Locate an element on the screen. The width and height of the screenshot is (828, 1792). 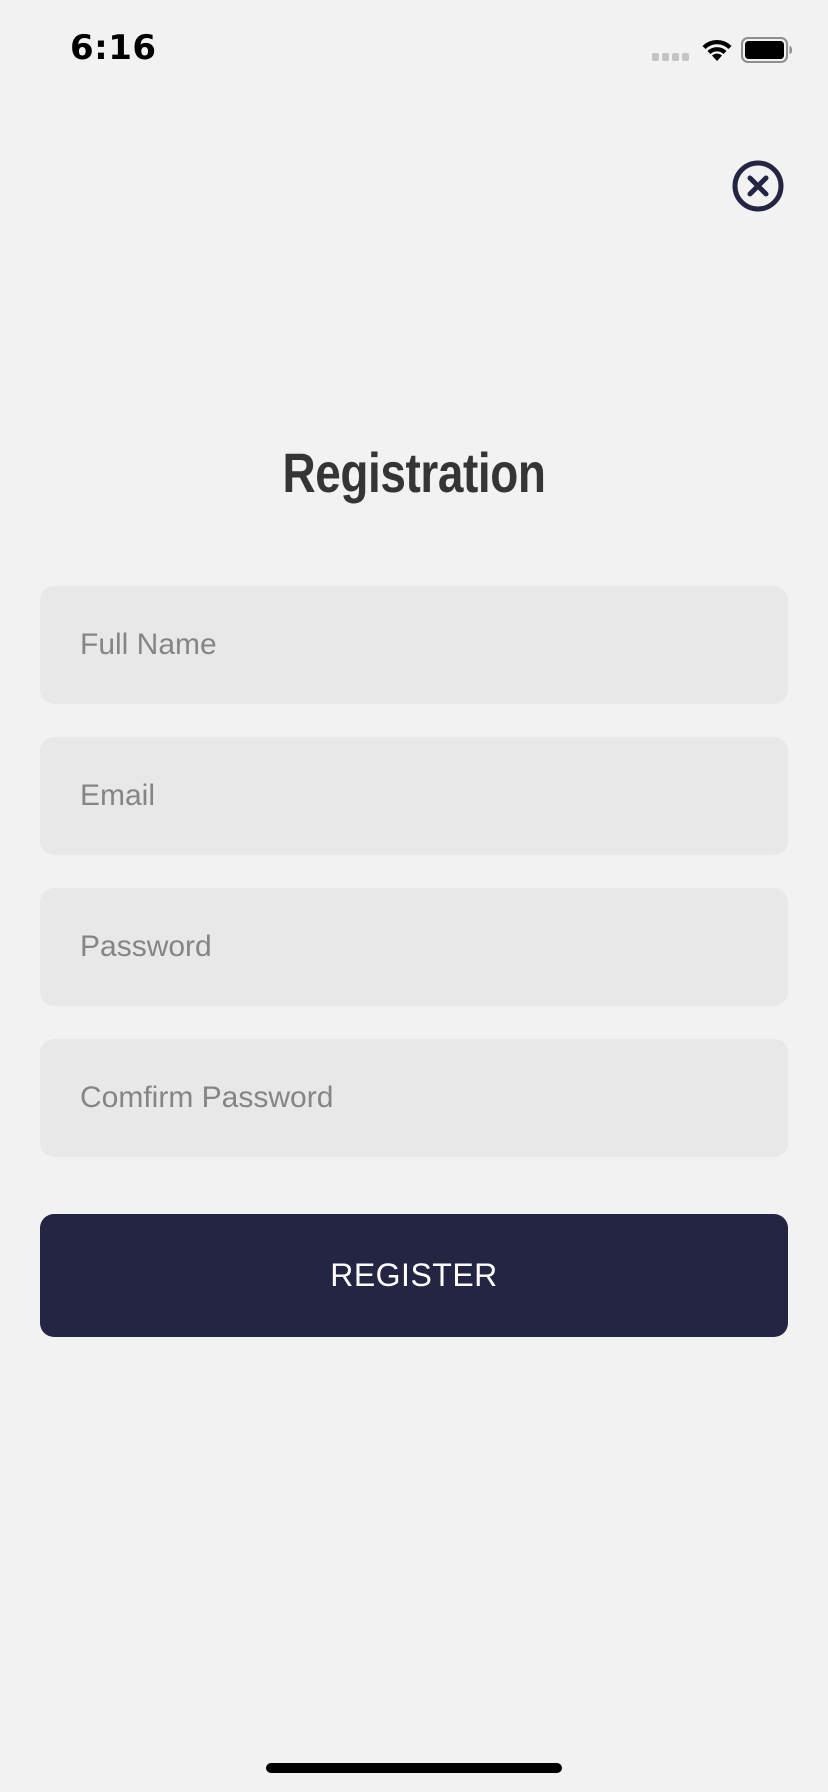
full-name-field is located at coordinates (414, 645).